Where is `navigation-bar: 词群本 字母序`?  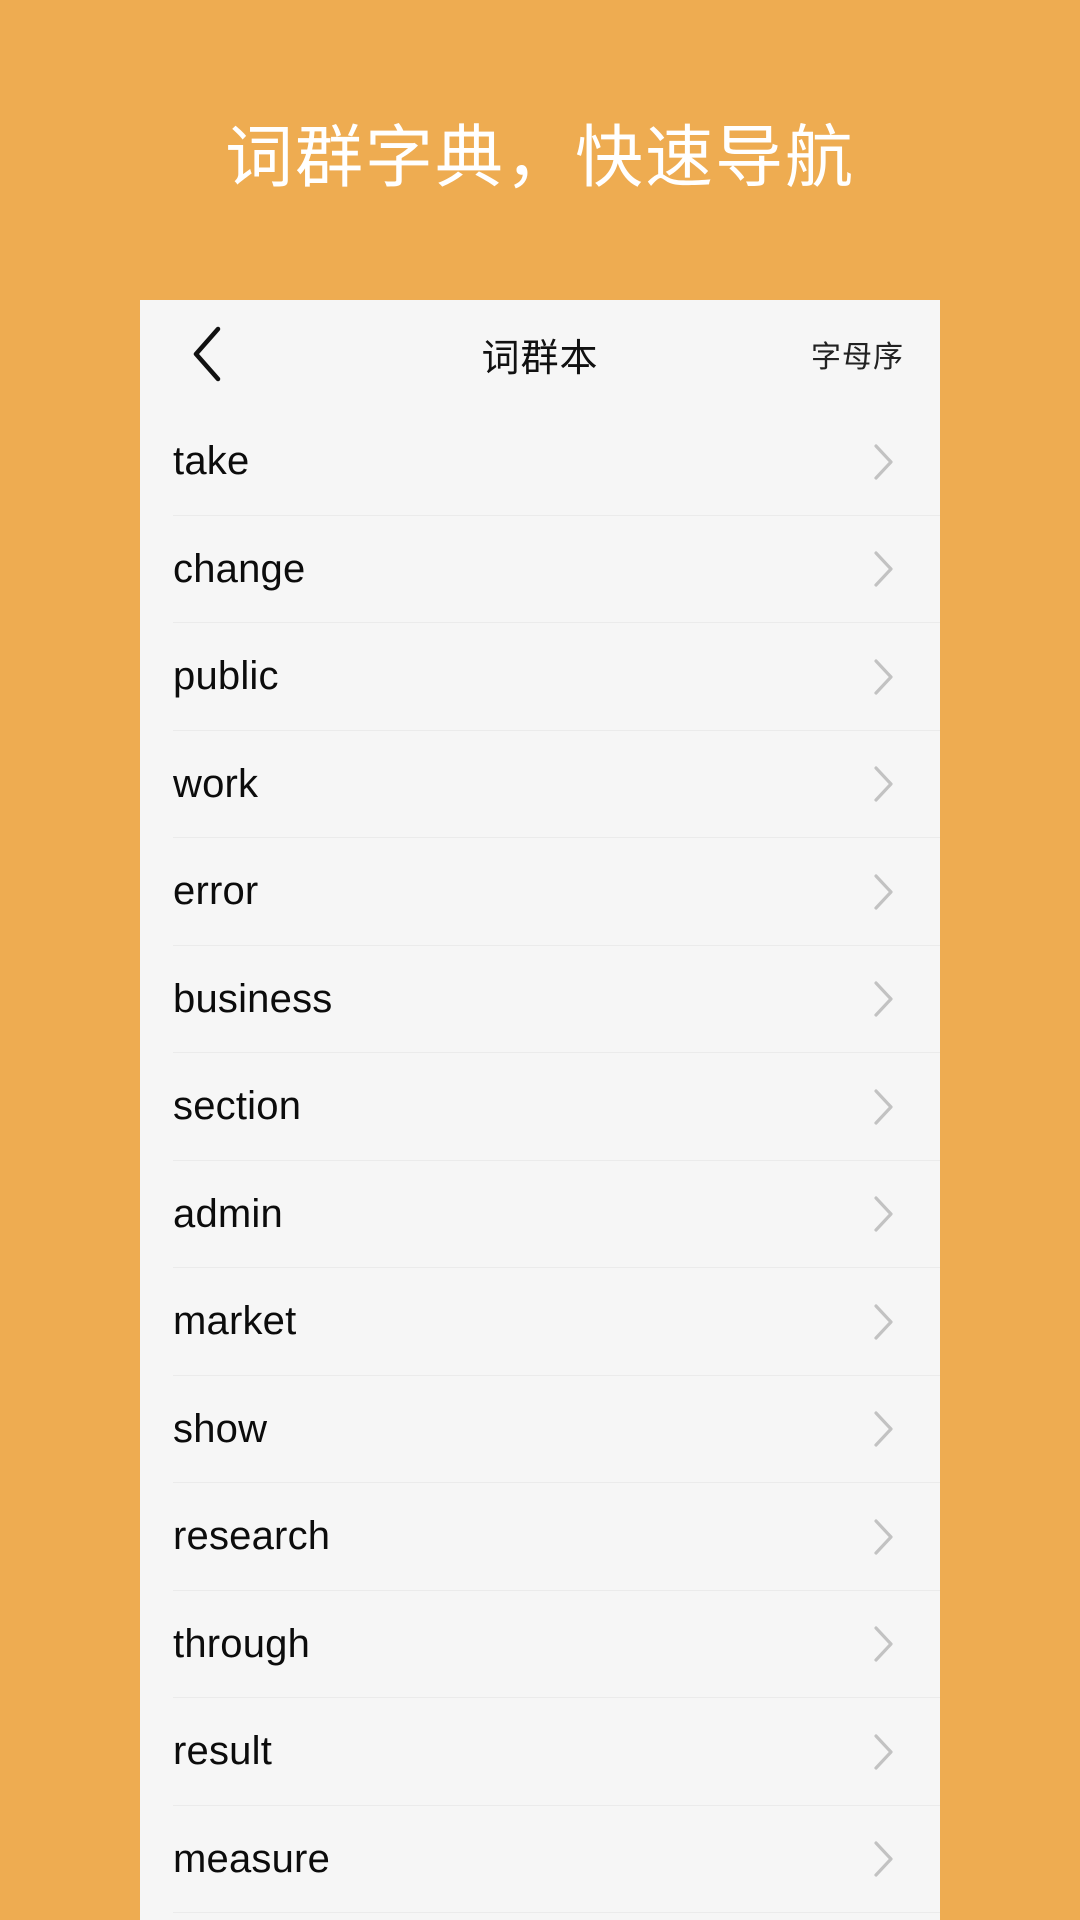 navigation-bar: 词群本 字母序 is located at coordinates (540, 354).